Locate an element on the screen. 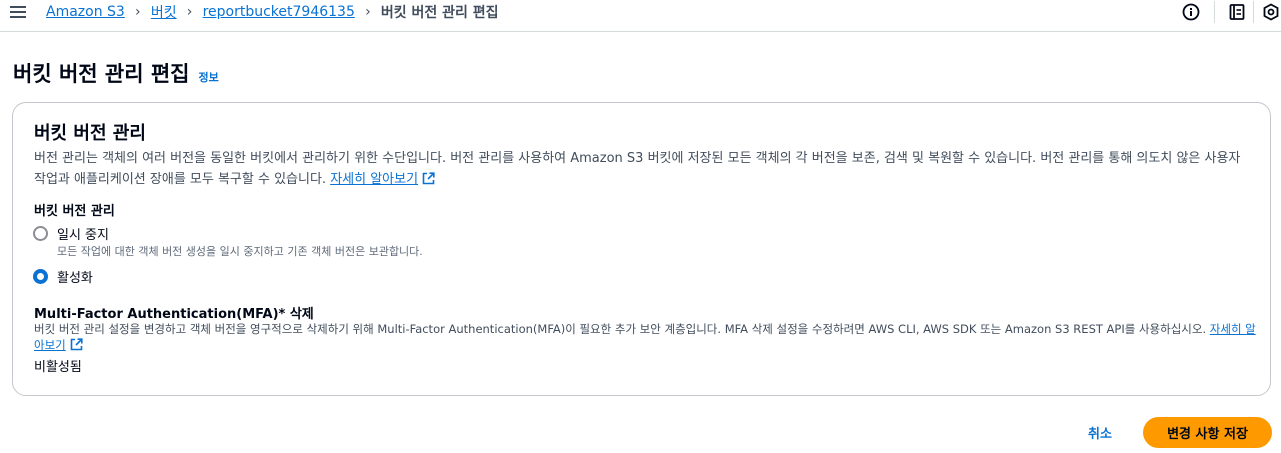  document-icon is located at coordinates (1237, 12).